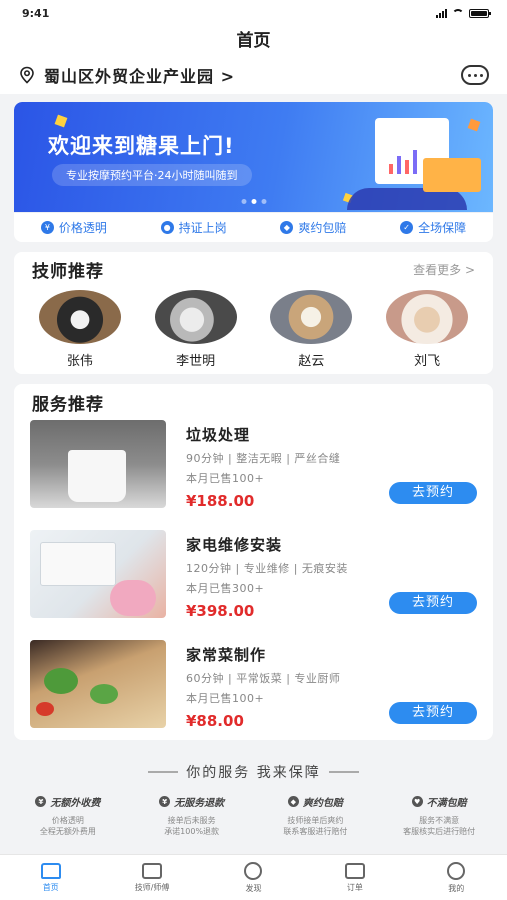  I want to click on technician-list: 张伟 李世明 赵云 刘飞, so click(253, 327).